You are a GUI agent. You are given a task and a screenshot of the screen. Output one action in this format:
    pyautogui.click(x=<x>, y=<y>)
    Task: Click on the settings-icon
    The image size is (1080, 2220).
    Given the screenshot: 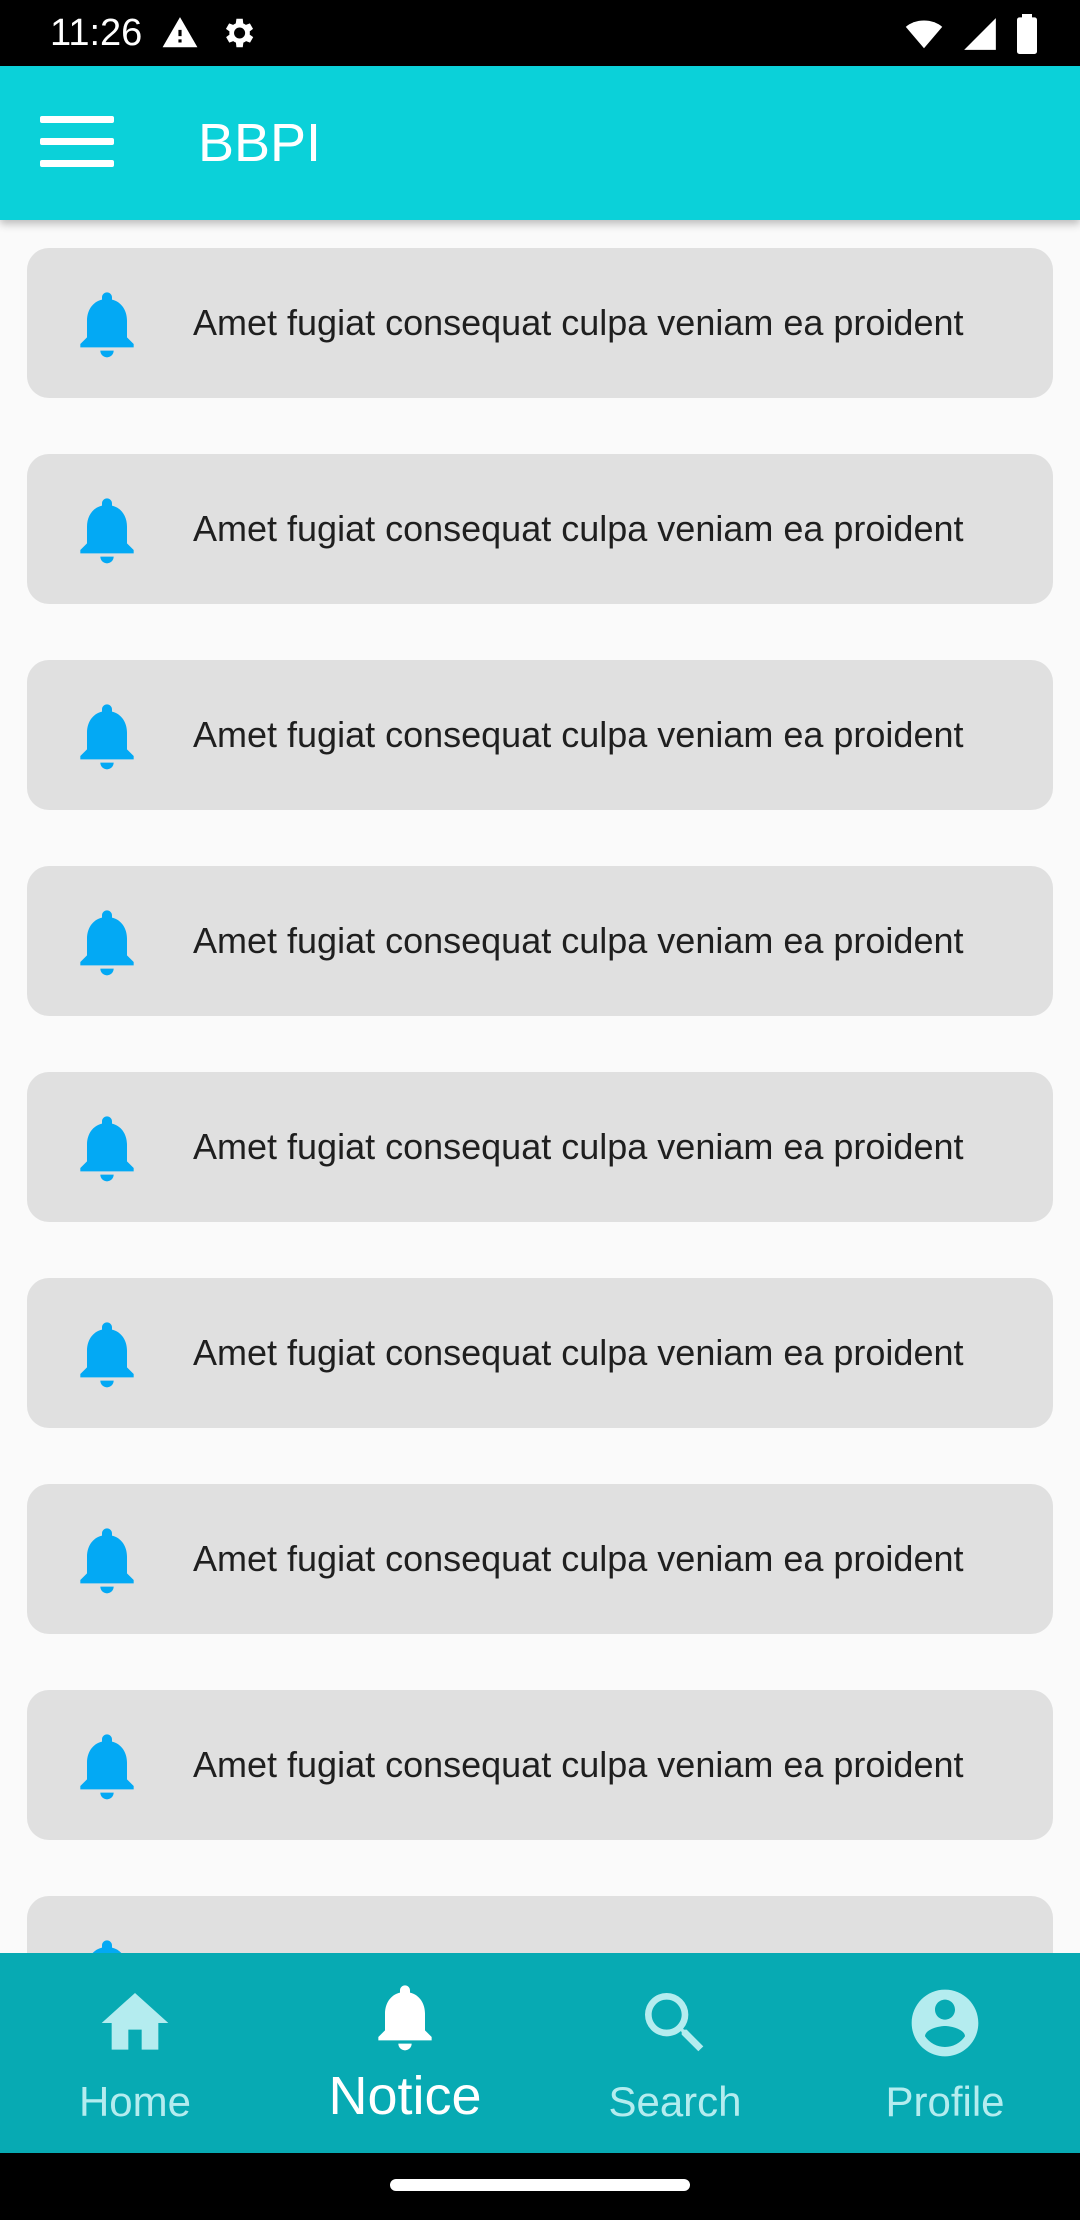 What is the action you would take?
    pyautogui.click(x=239, y=33)
    